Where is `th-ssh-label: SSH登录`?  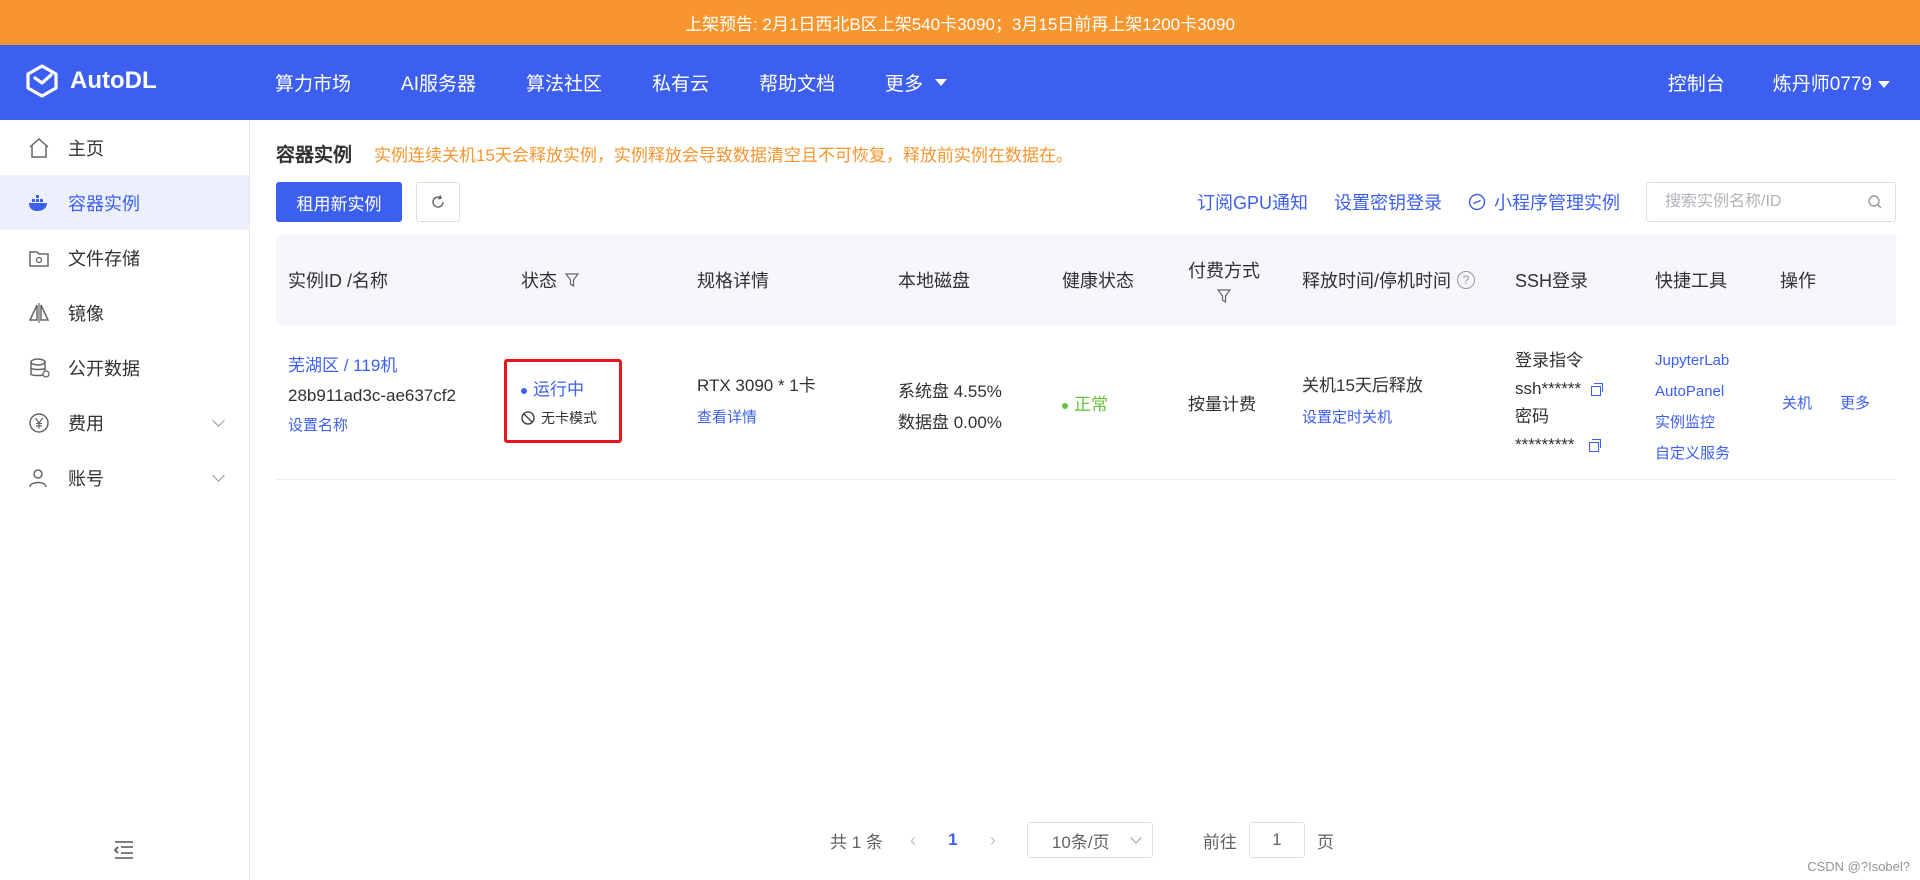 th-ssh-label: SSH登录 is located at coordinates (1552, 281).